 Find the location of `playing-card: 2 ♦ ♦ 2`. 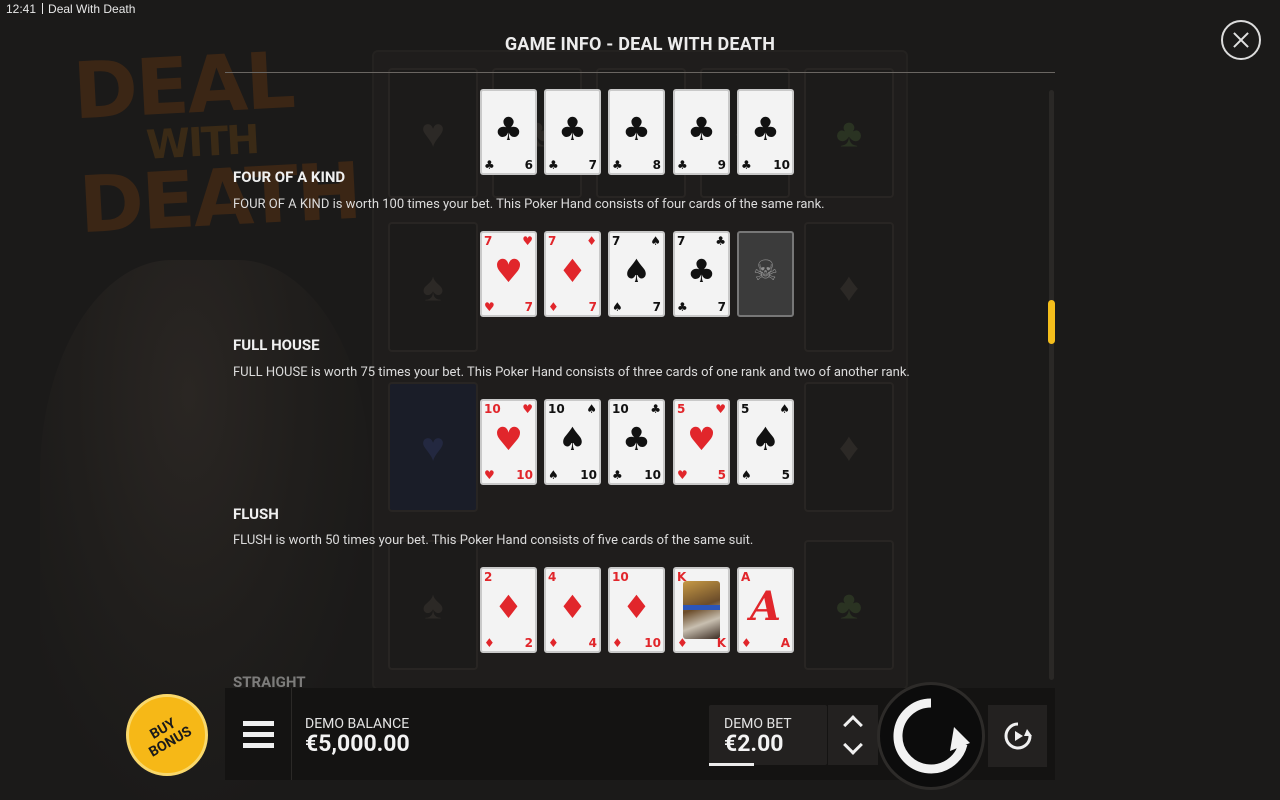

playing-card: 2 ♦ ♦ 2 is located at coordinates (508, 610).